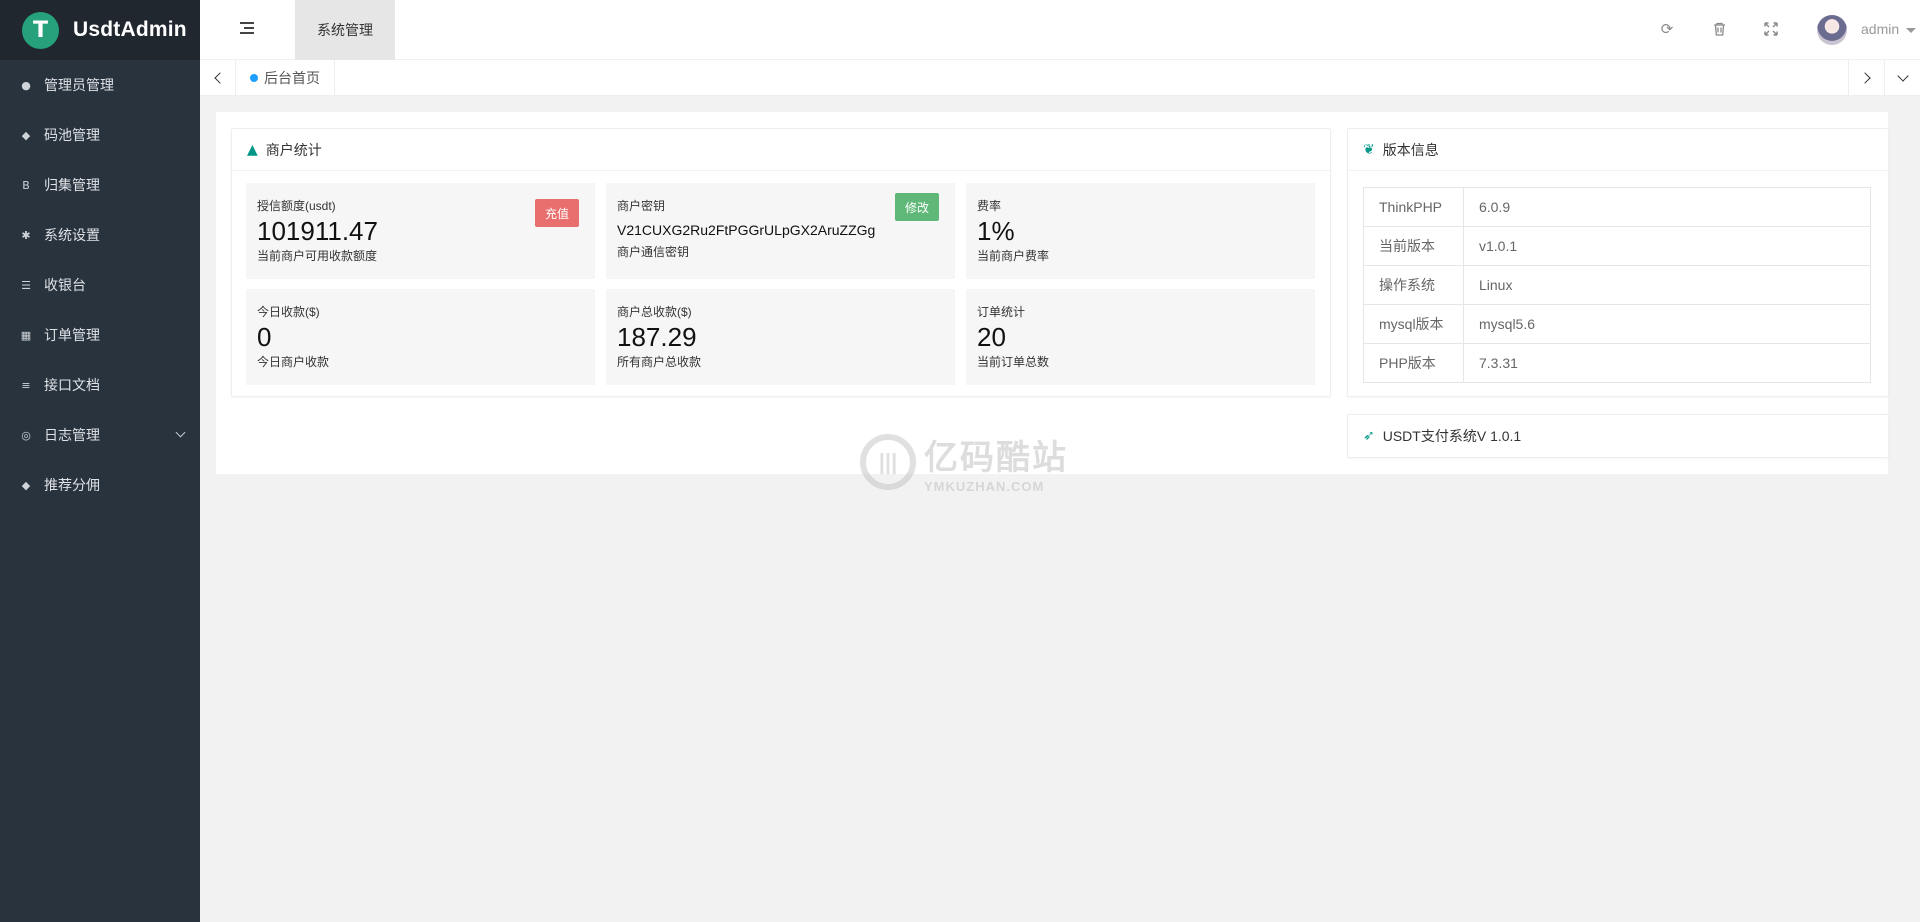 The image size is (1920, 922). I want to click on sidebar-item-cashier: ☰ 收银台, so click(100, 285).